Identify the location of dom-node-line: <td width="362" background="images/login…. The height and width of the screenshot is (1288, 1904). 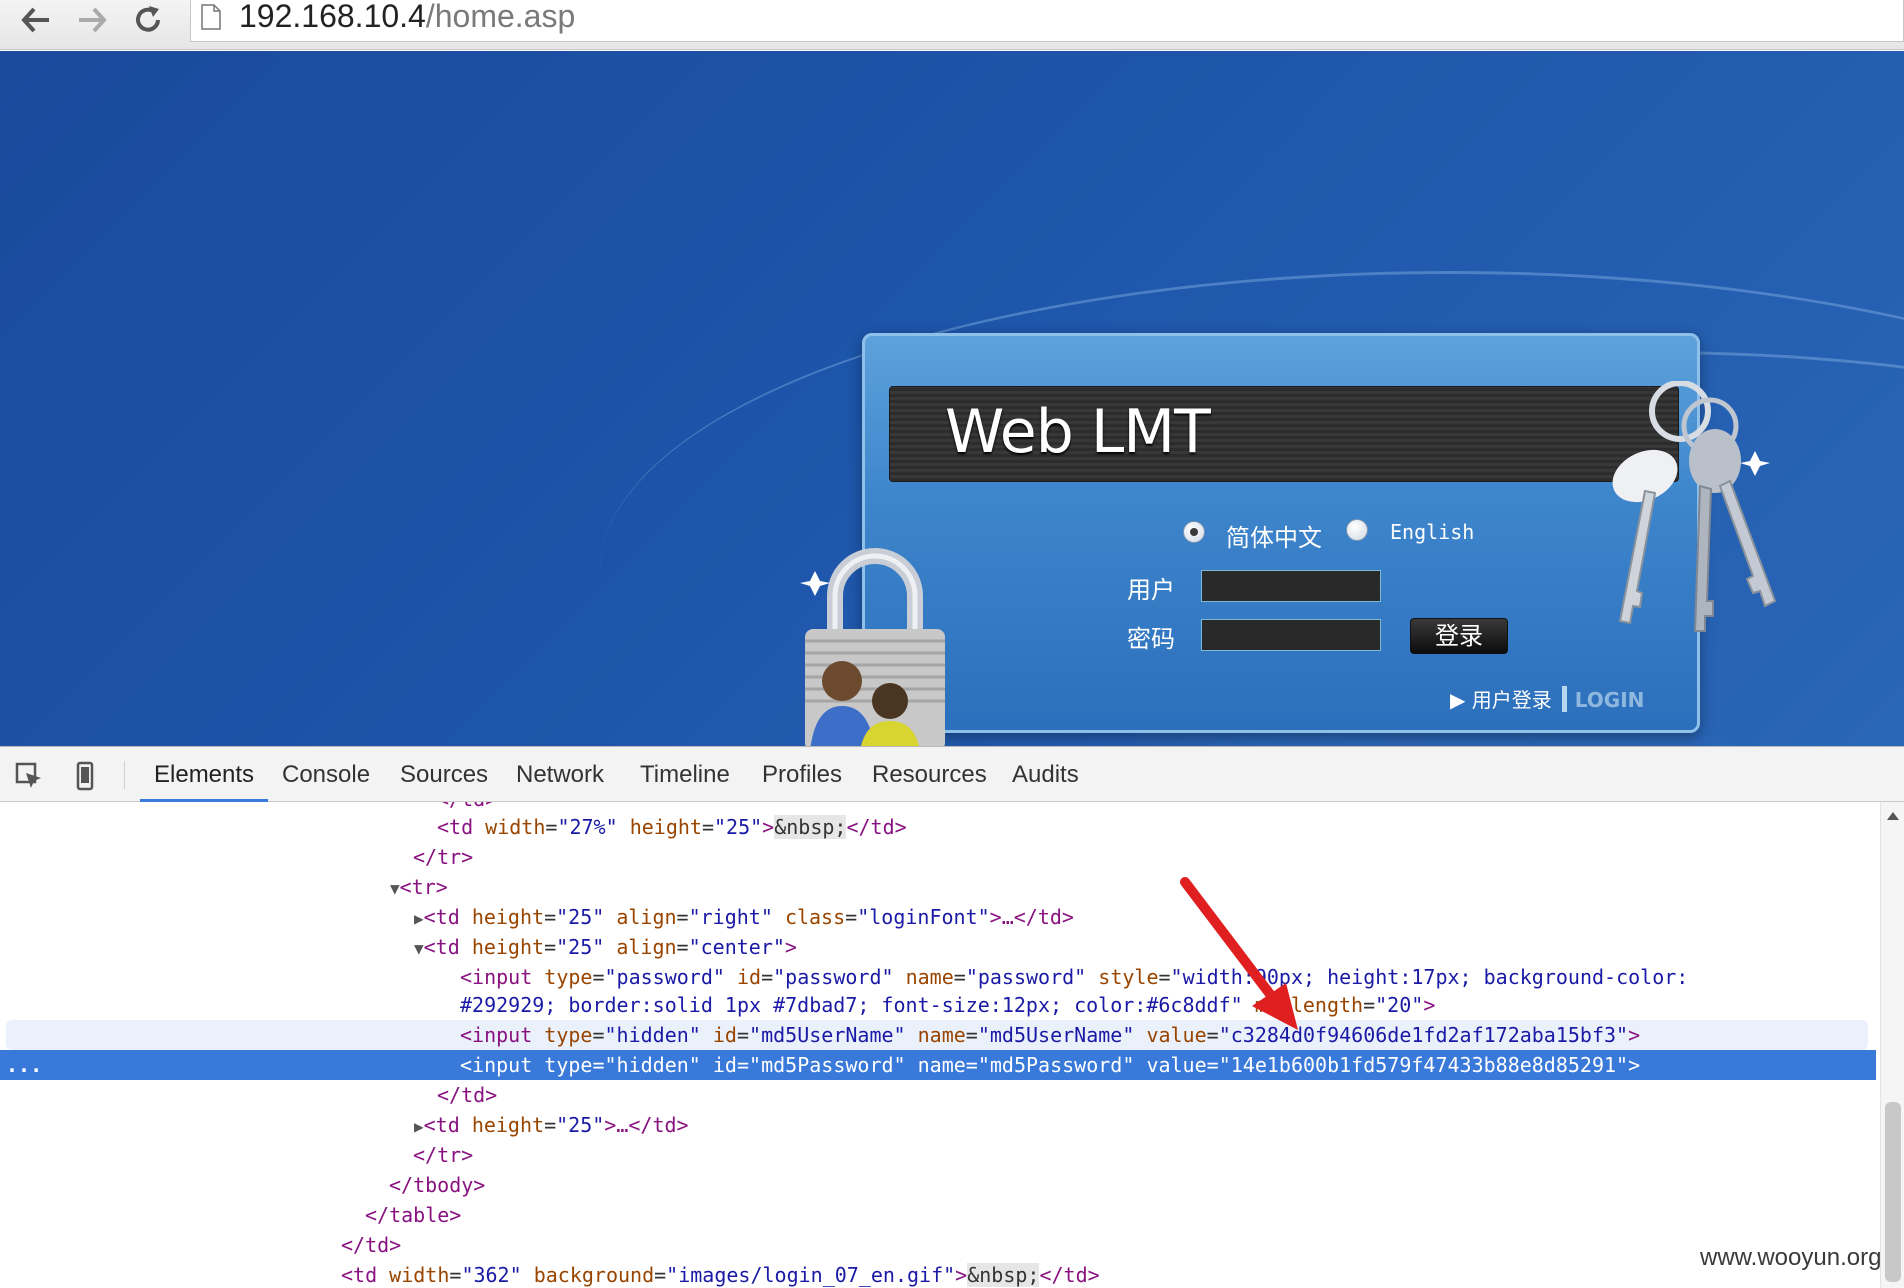
(1110, 1274).